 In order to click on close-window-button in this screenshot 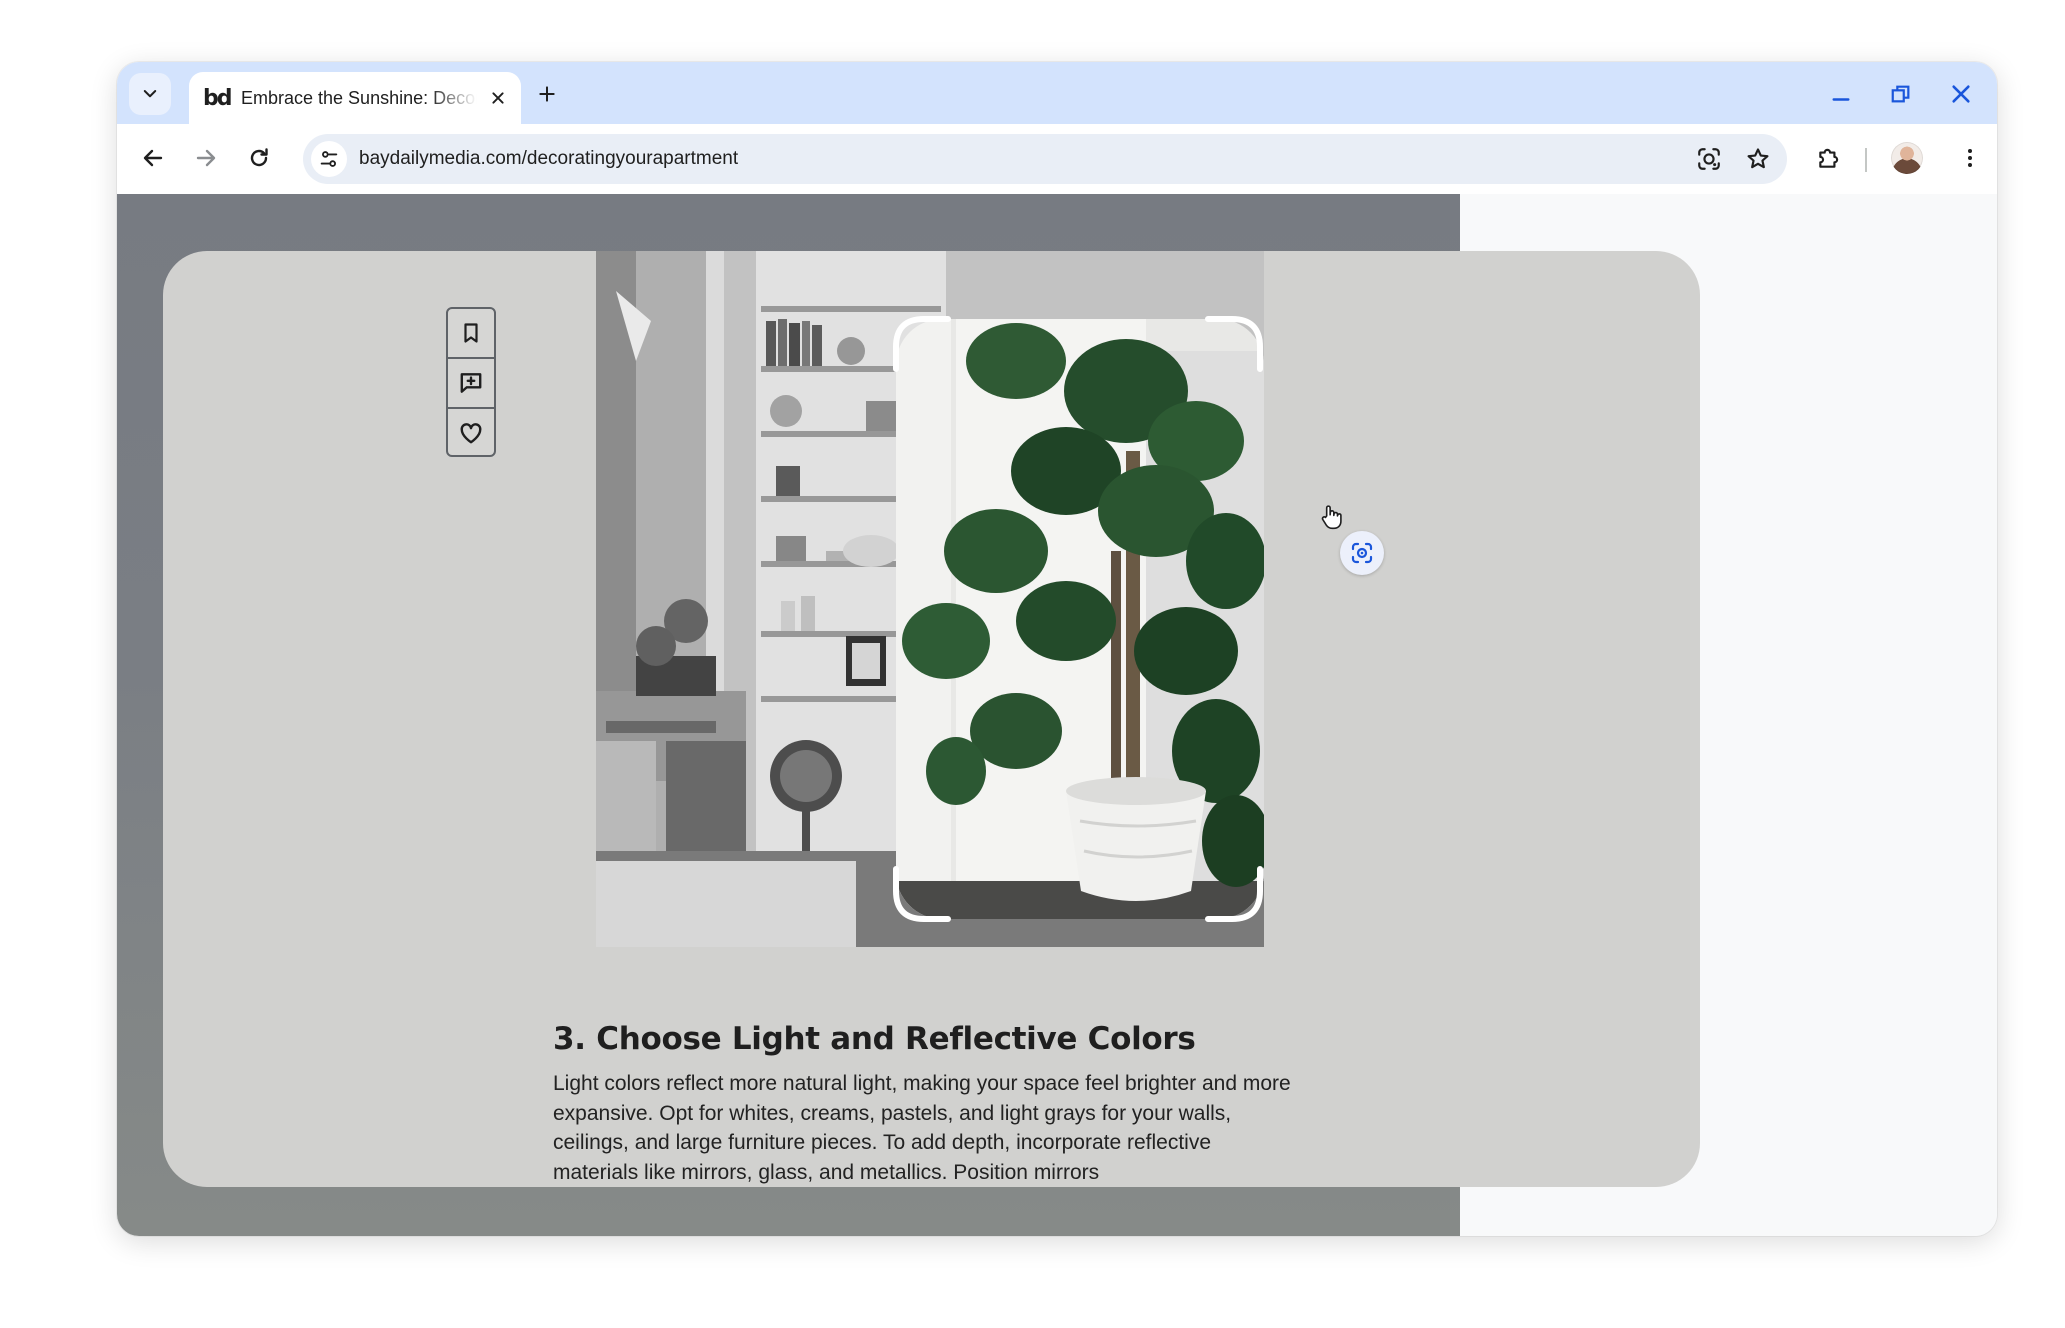, I will do `click(1961, 94)`.